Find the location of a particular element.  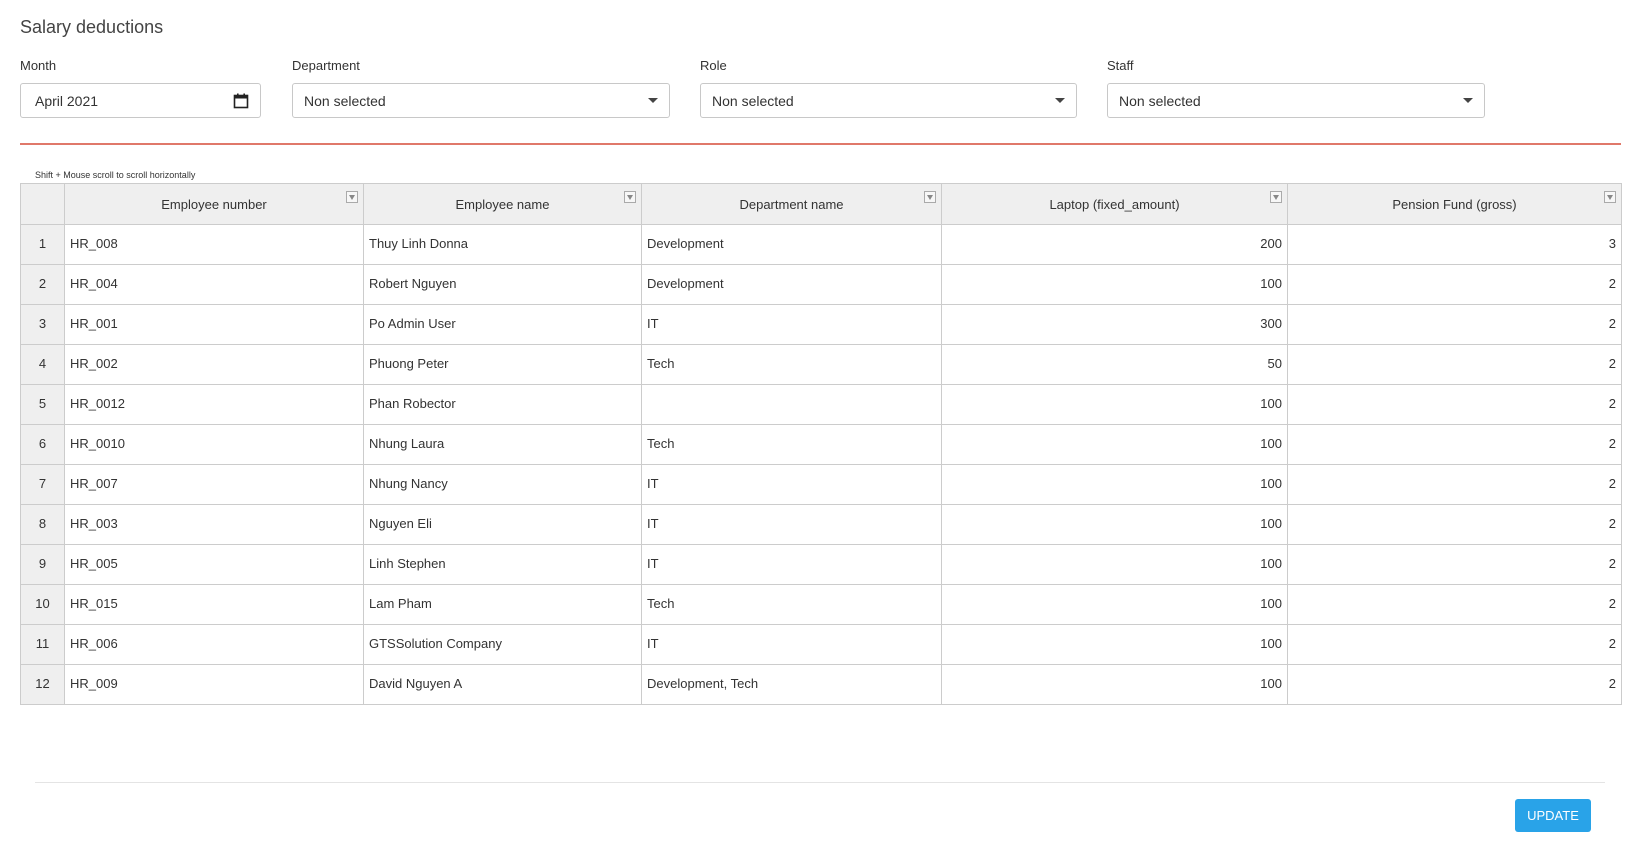

department-name-cell: Development, Tech is located at coordinates (791, 684).